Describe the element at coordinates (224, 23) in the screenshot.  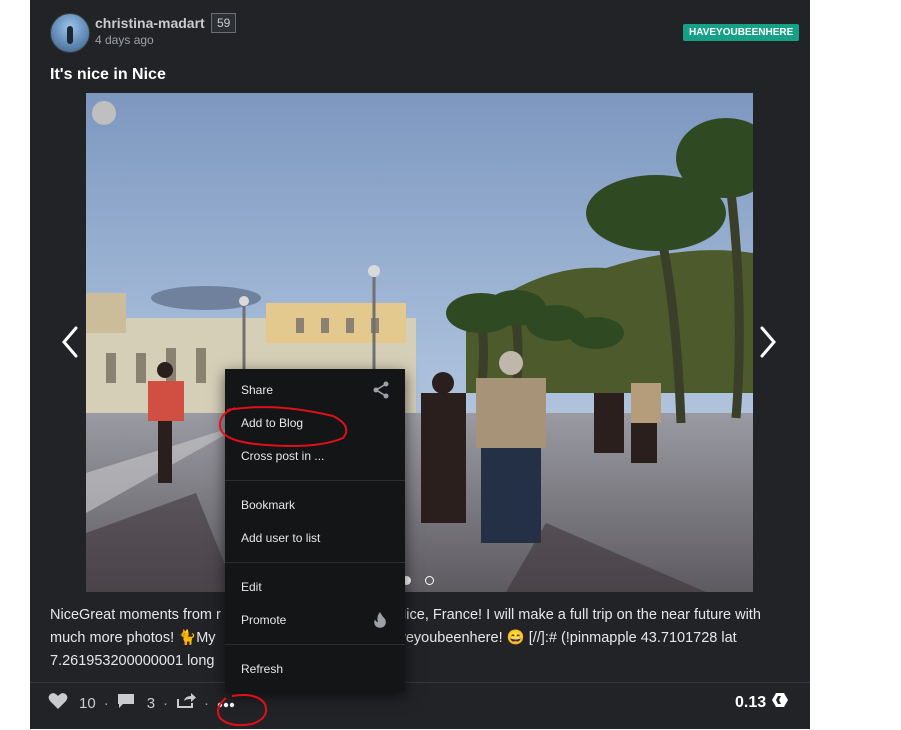
I see `reputation-badge: 59` at that location.